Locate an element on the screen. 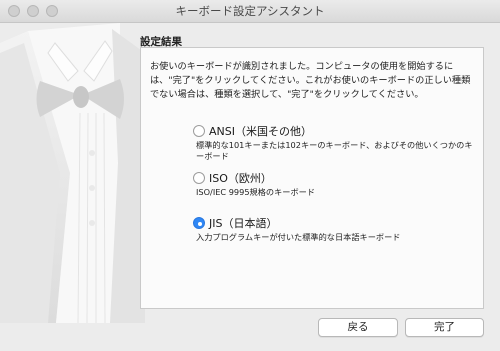 The image size is (500, 351). jis-label: JIS（日本語） is located at coordinates (243, 223).